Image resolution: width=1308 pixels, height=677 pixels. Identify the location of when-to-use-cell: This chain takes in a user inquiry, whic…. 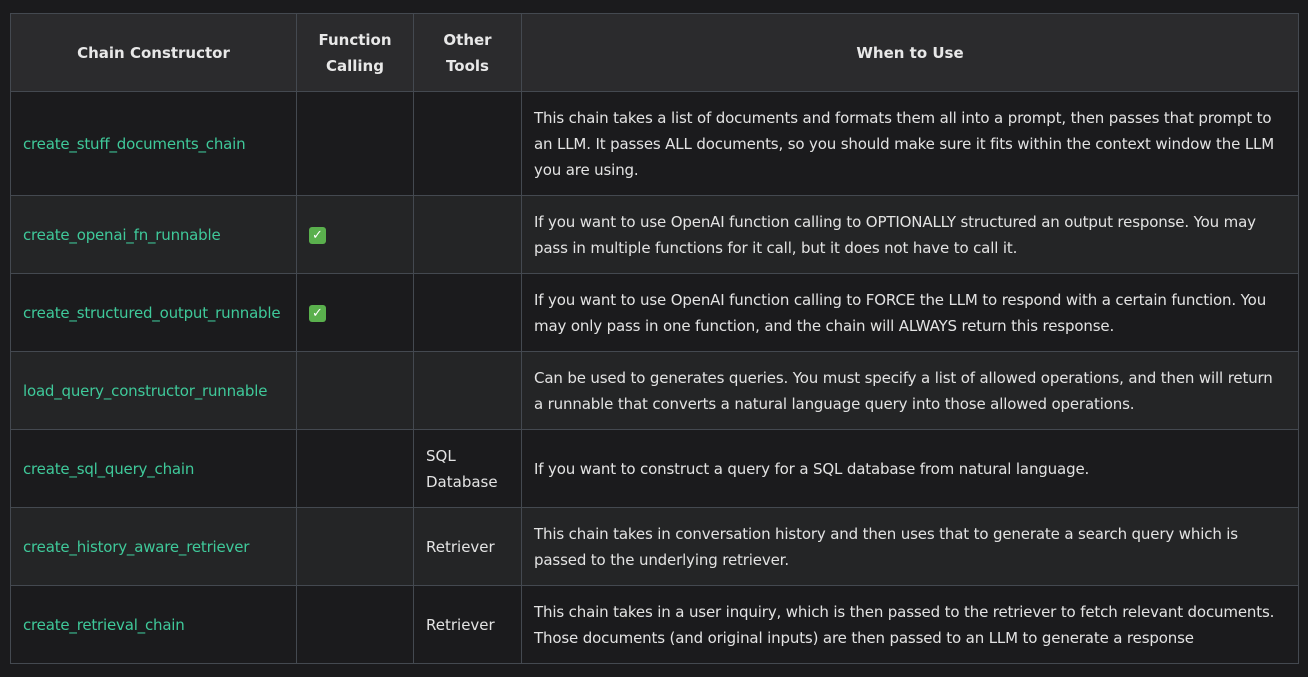
(910, 624).